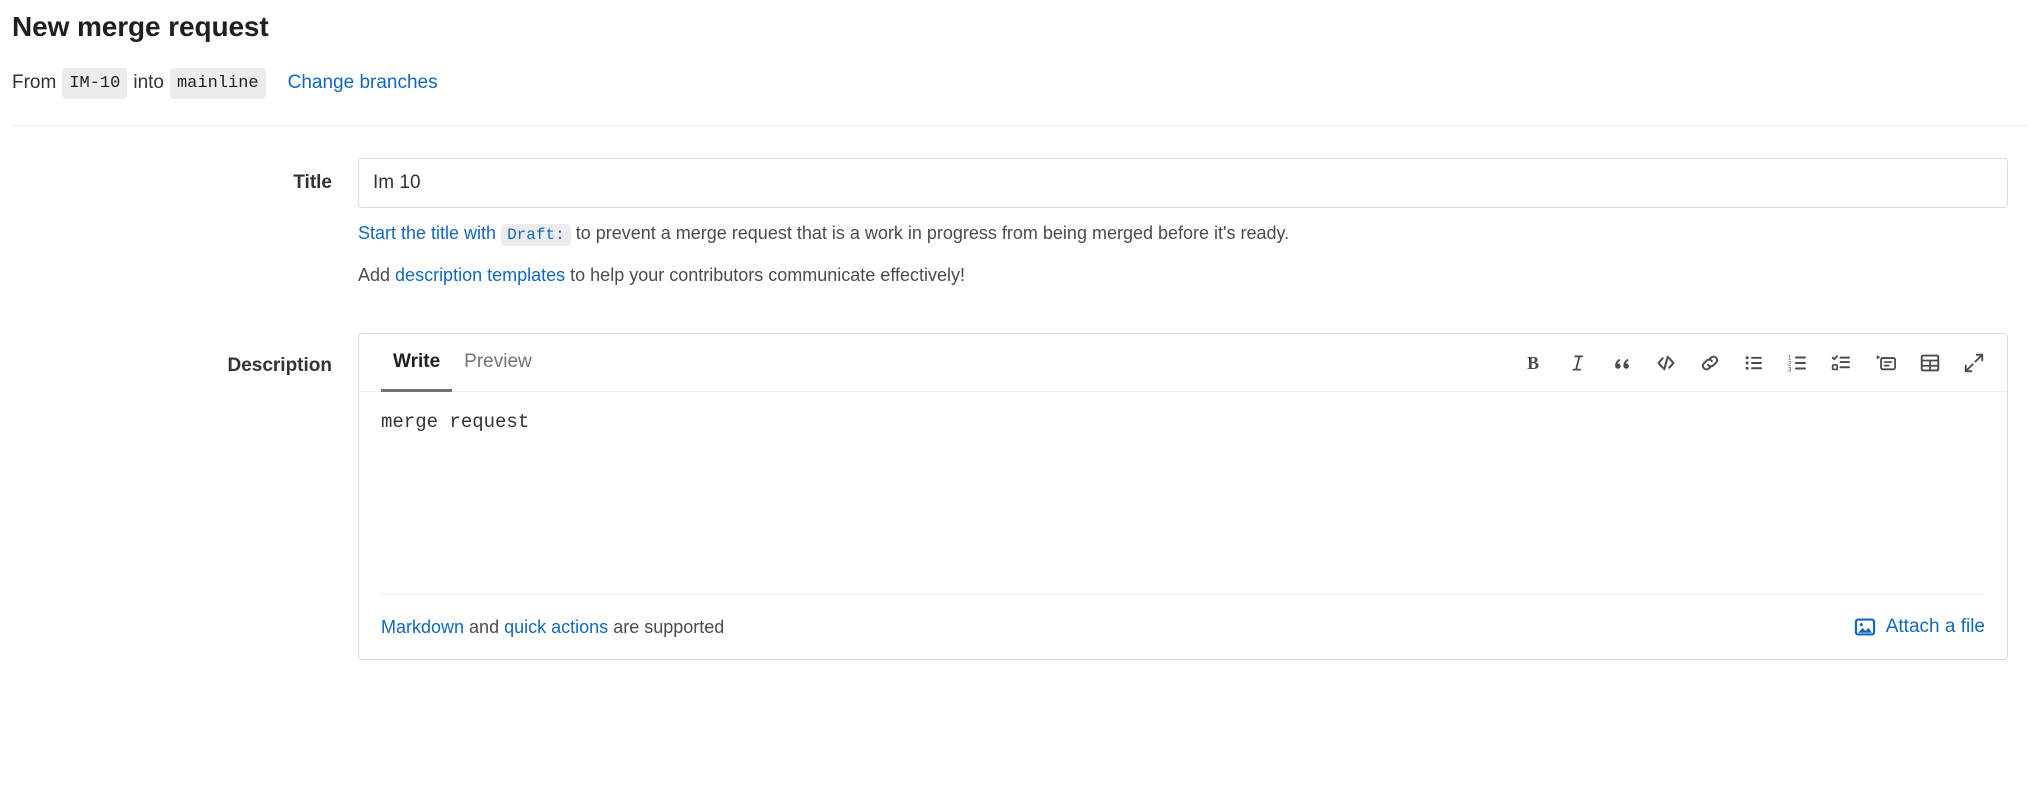 The height and width of the screenshot is (799, 2040). I want to click on attach-file-button: Attach a file, so click(1919, 627).